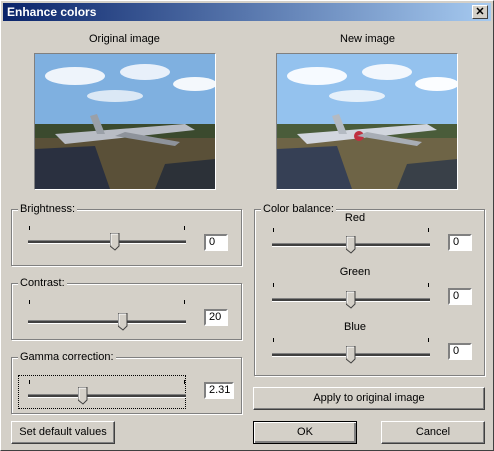  I want to click on new-image-label: New image, so click(368, 39).